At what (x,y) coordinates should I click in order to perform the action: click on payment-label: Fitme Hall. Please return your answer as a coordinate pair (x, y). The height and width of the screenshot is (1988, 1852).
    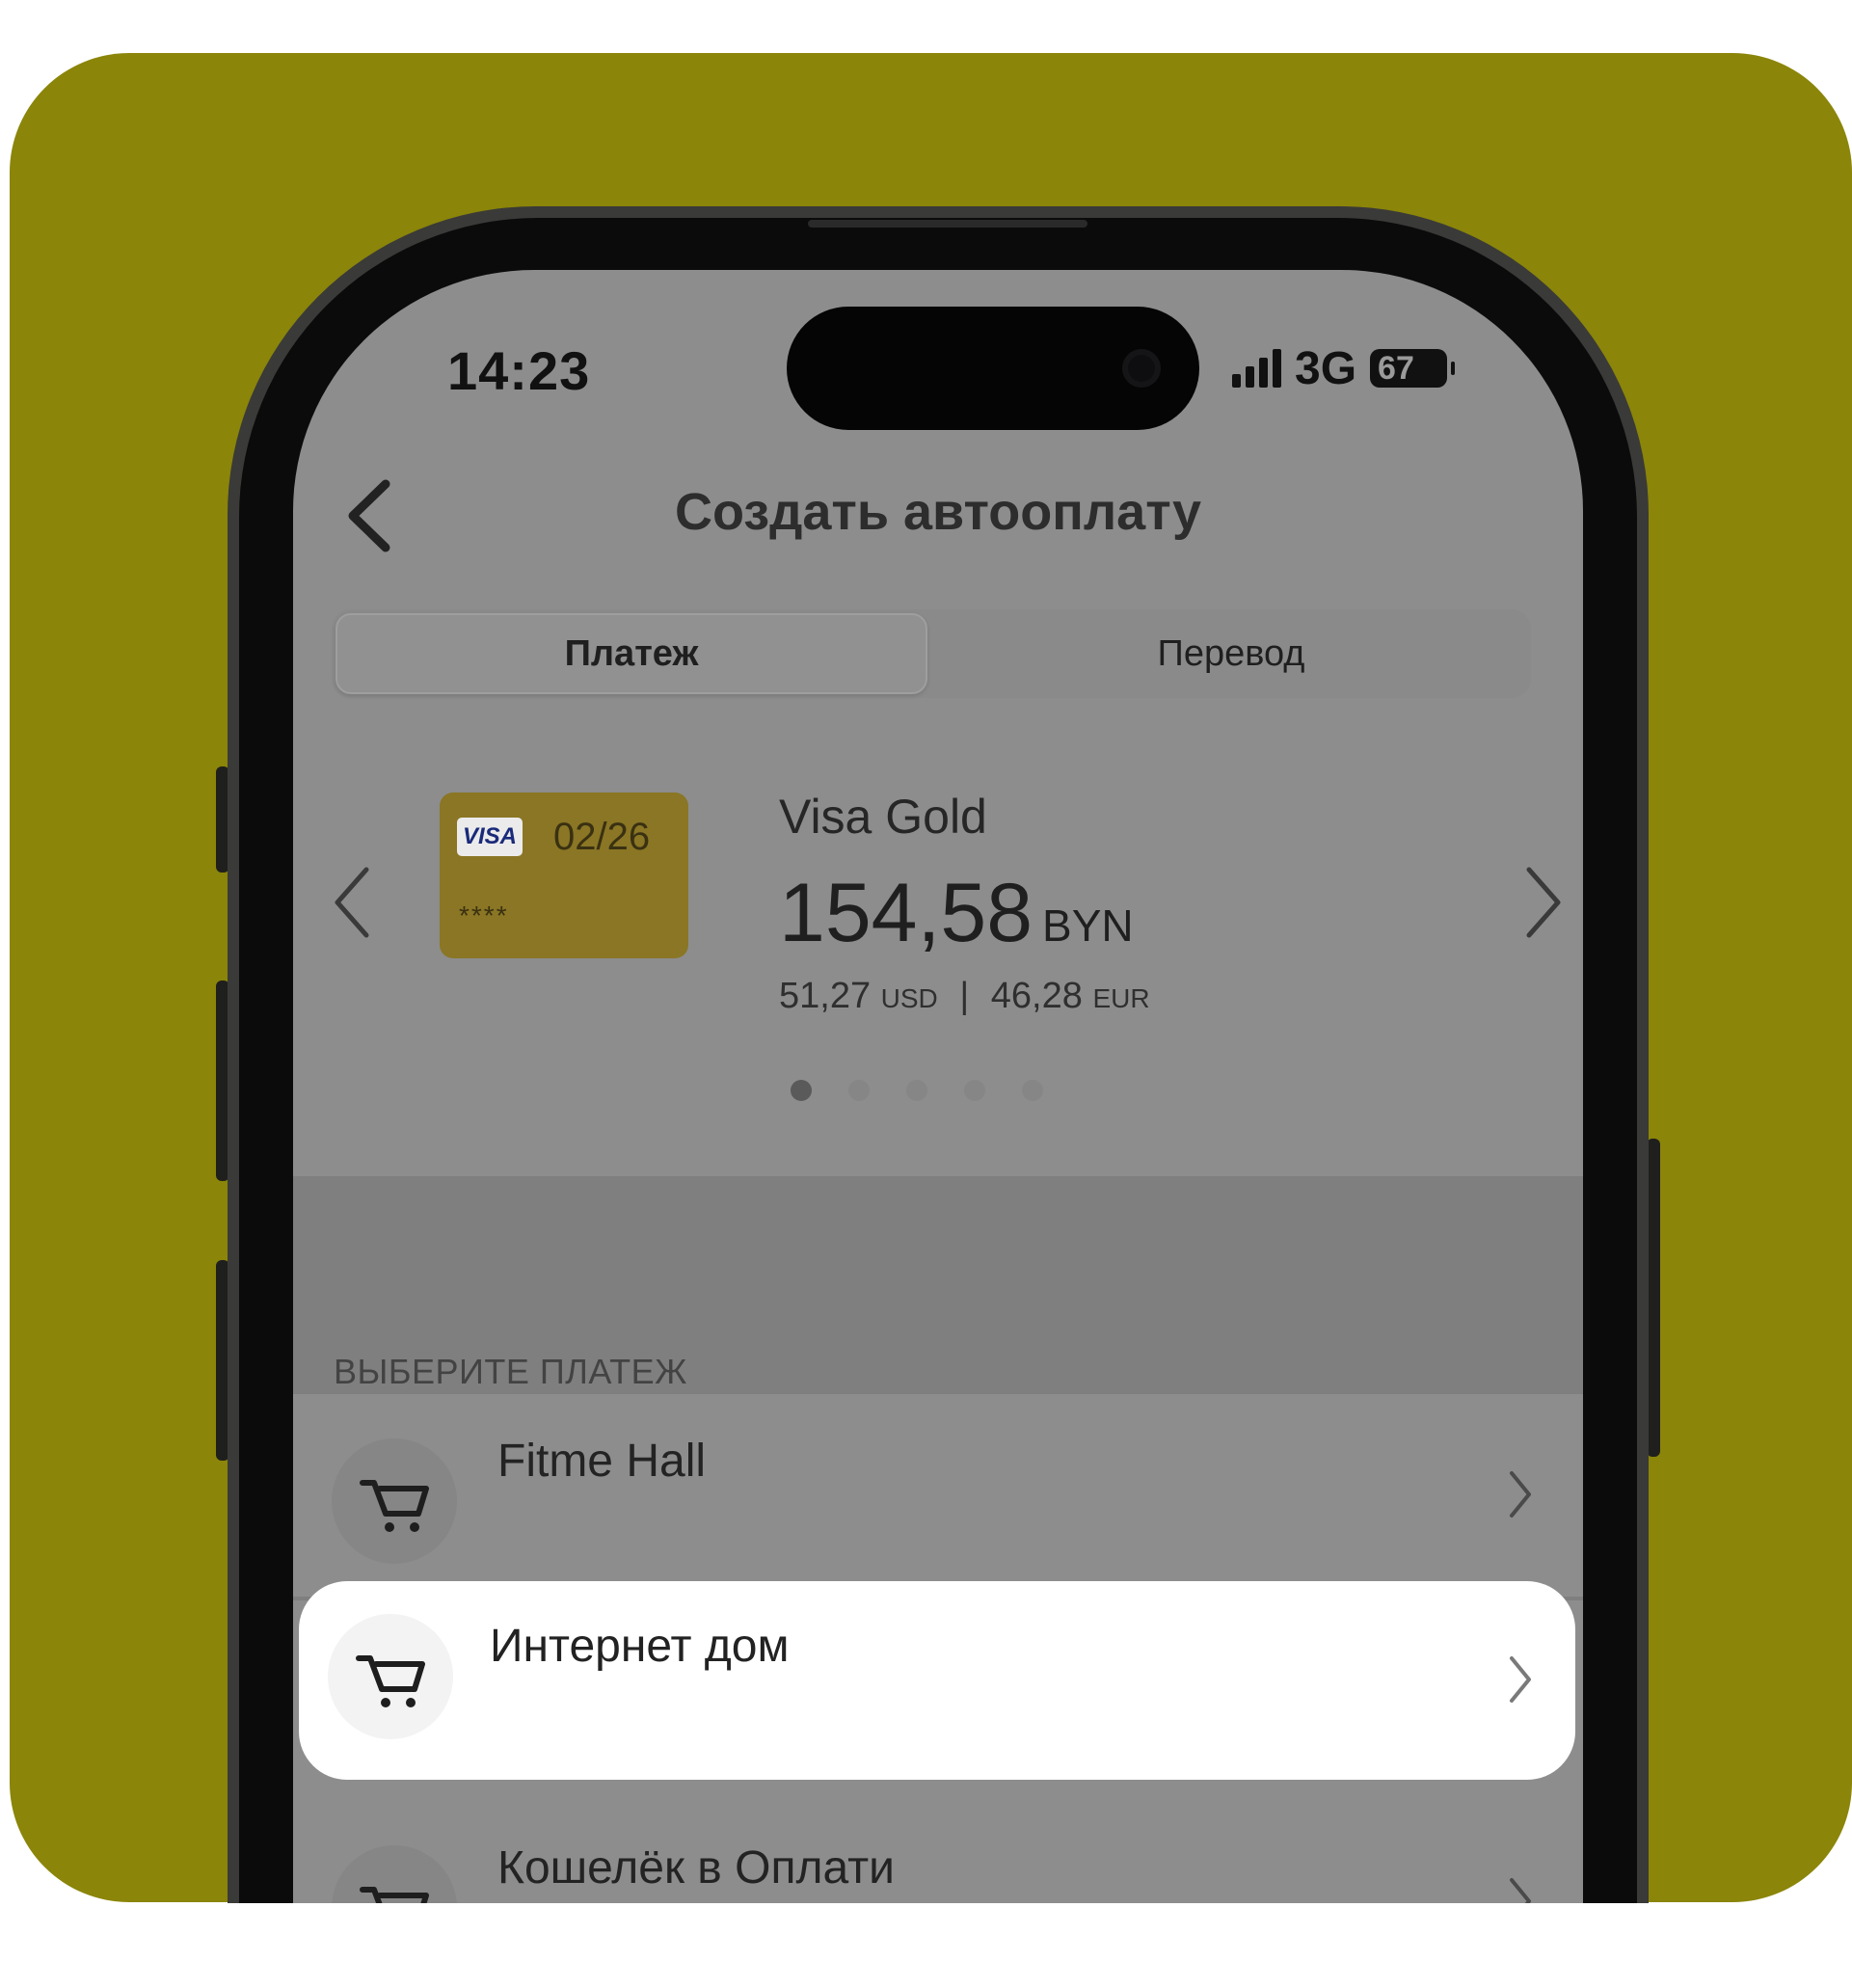
    Looking at the image, I should click on (602, 1462).